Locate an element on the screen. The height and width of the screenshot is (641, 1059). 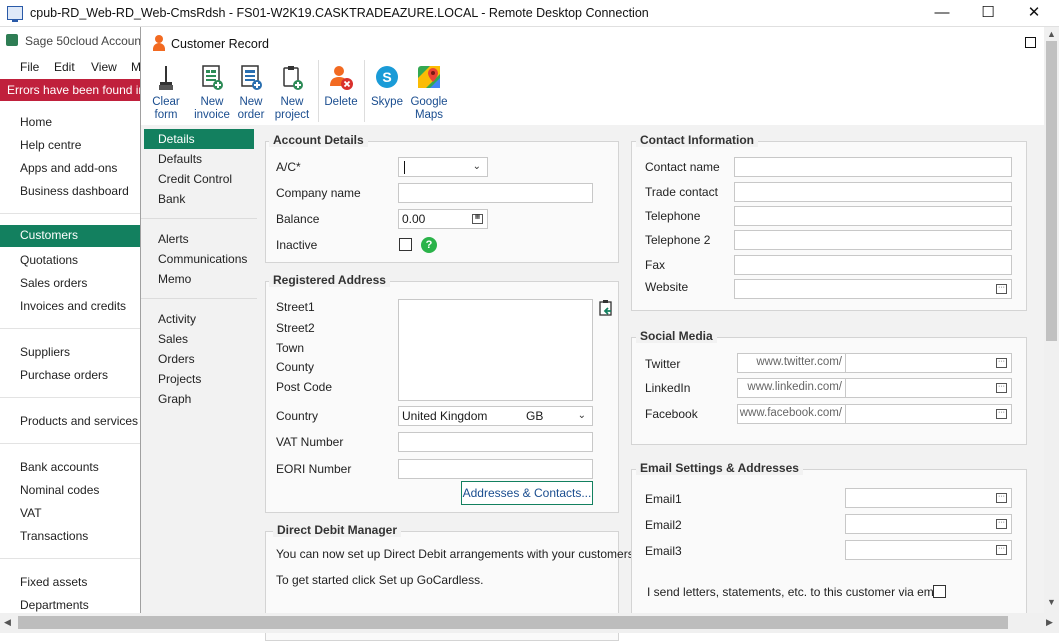
nav-purchase-orders: Purchase orders is located at coordinates (70, 376).